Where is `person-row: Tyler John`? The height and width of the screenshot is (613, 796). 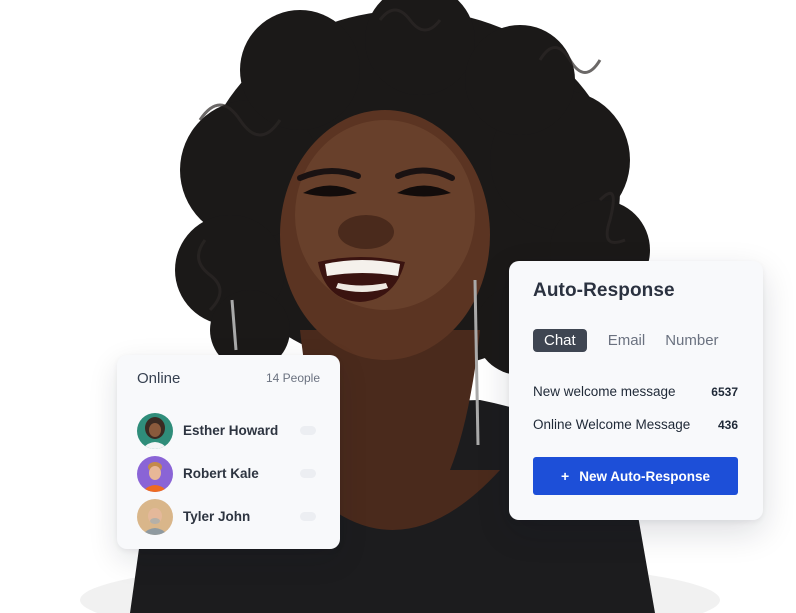 person-row: Tyler John is located at coordinates (228, 516).